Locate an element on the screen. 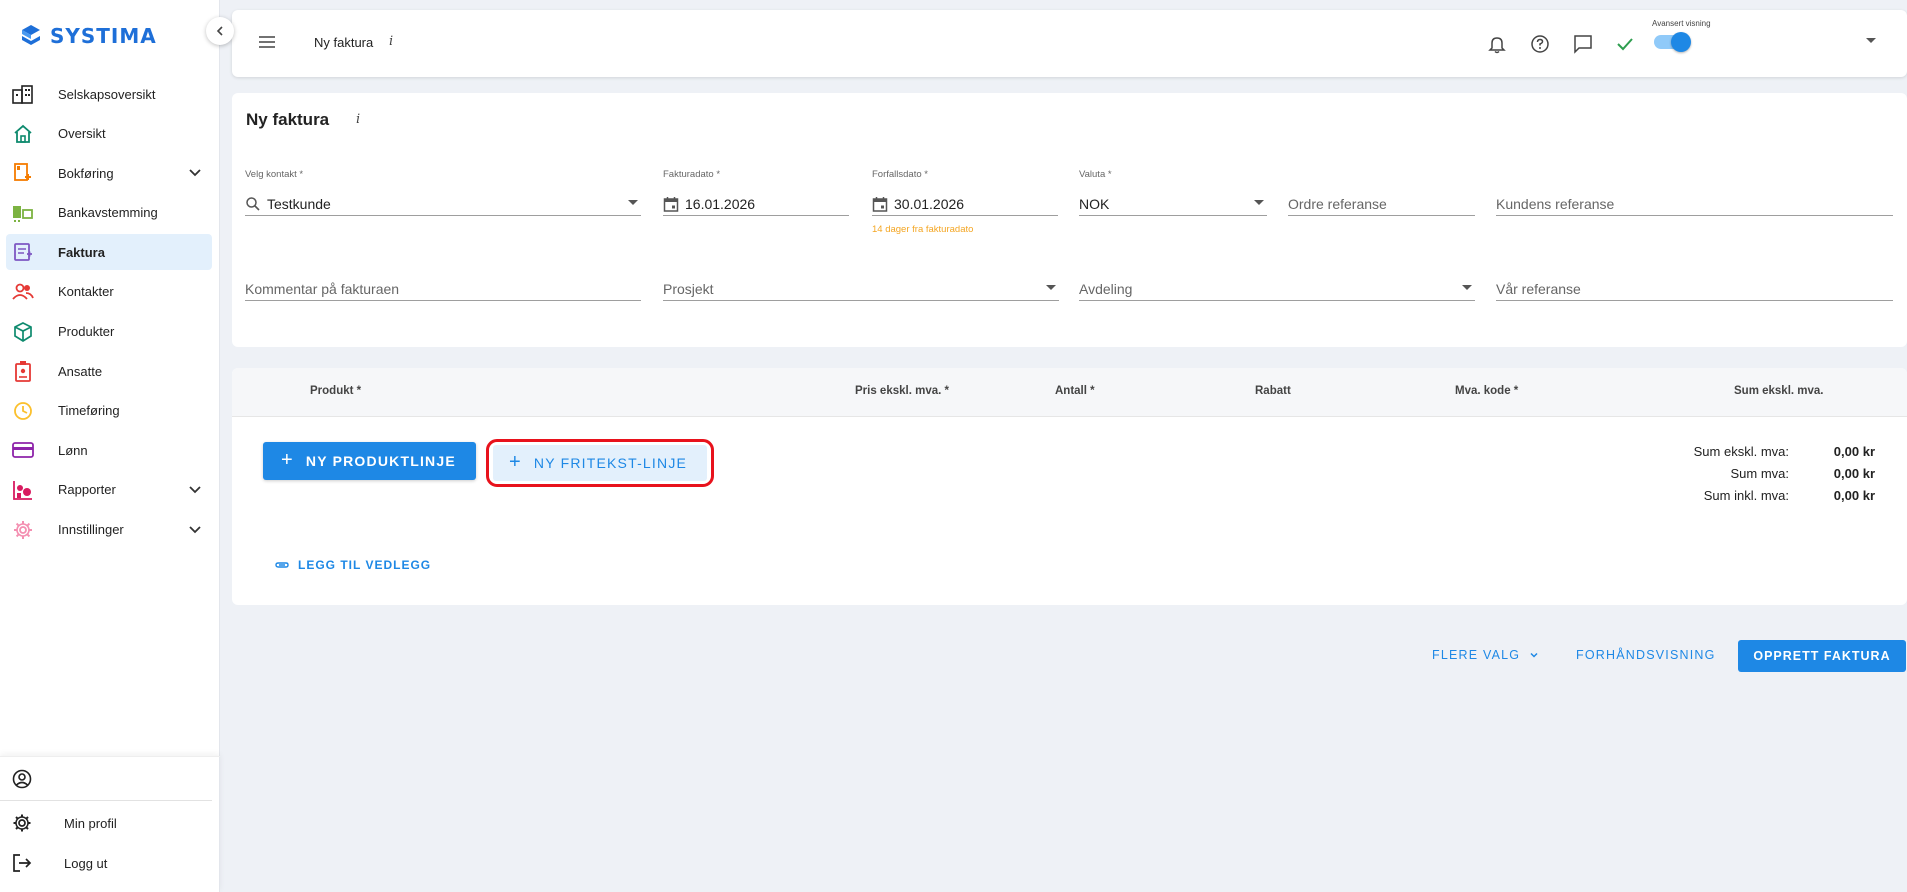  invoice-icon is located at coordinates (23, 252).